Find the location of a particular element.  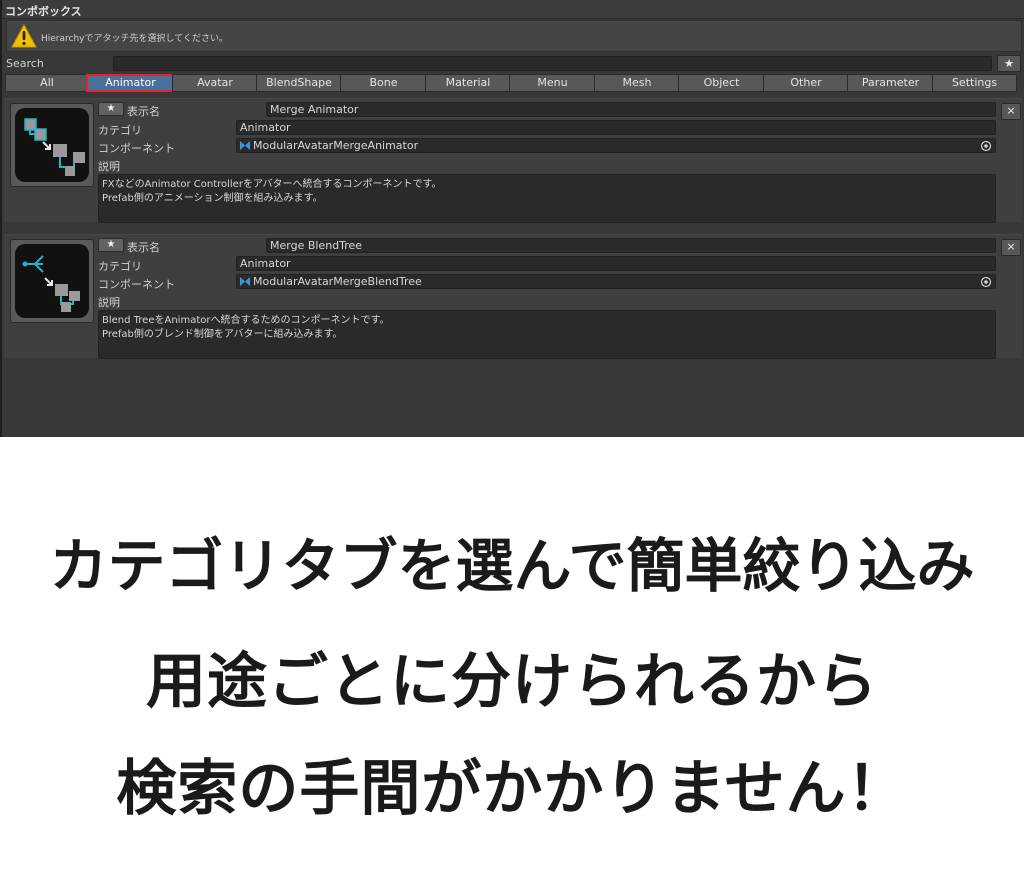

tab-menu: Menu is located at coordinates (552, 83).